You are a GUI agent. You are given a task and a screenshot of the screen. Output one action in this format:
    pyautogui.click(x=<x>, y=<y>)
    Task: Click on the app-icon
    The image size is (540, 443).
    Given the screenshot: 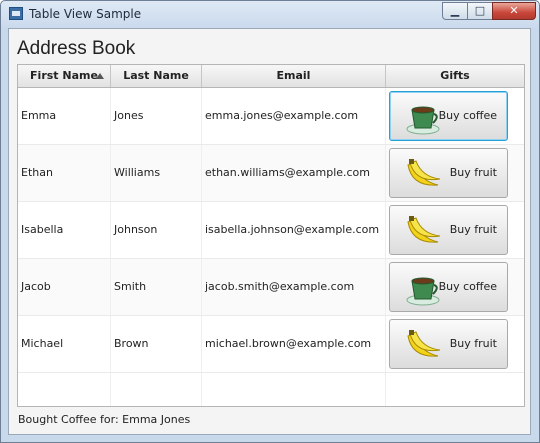 What is the action you would take?
    pyautogui.click(x=16, y=13)
    